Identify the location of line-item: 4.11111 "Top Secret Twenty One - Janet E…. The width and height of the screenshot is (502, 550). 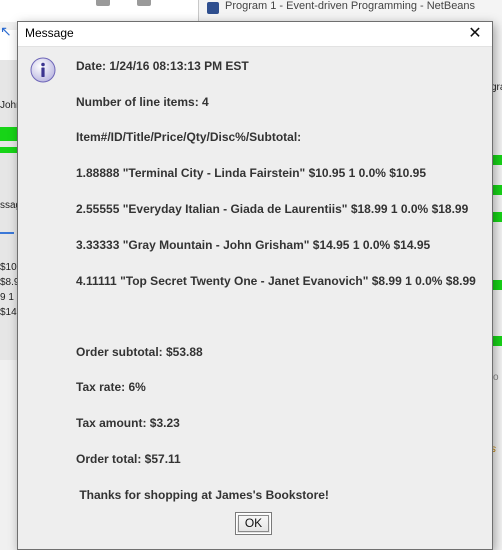
(276, 281).